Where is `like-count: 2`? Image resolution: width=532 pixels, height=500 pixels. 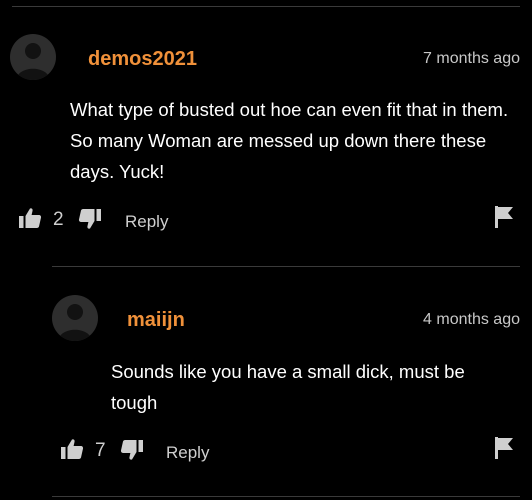 like-count: 2 is located at coordinates (58, 219).